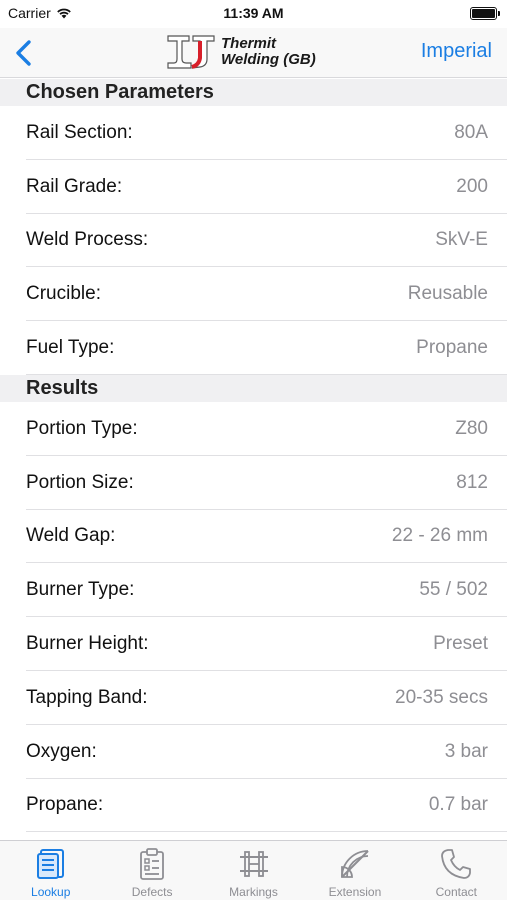  Describe the element at coordinates (253, 590) in the screenshot. I see `row-burner-type: Burner Type: 55 / 502` at that location.